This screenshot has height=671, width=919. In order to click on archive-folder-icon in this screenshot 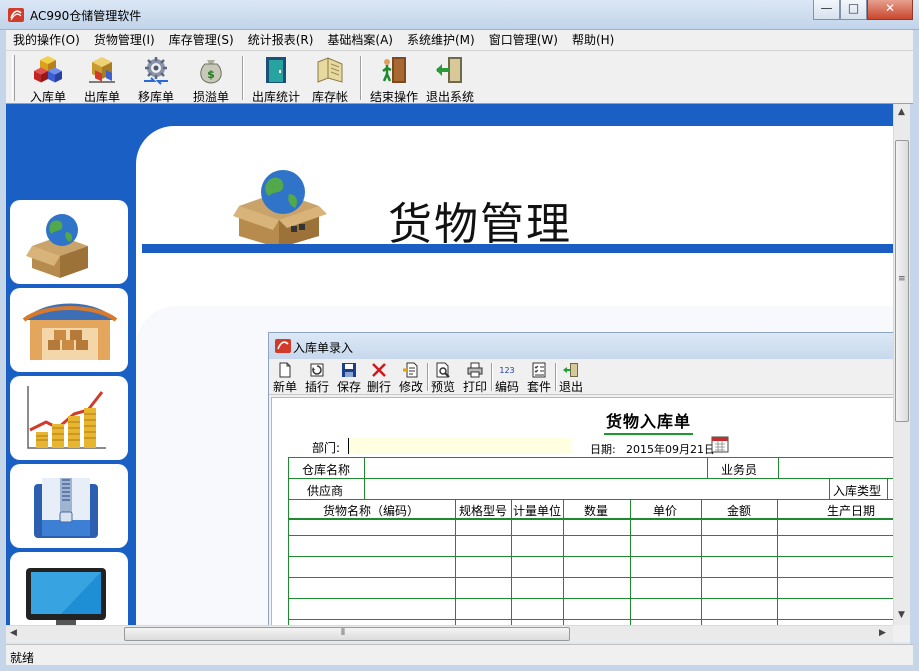, I will do `click(66, 508)`.